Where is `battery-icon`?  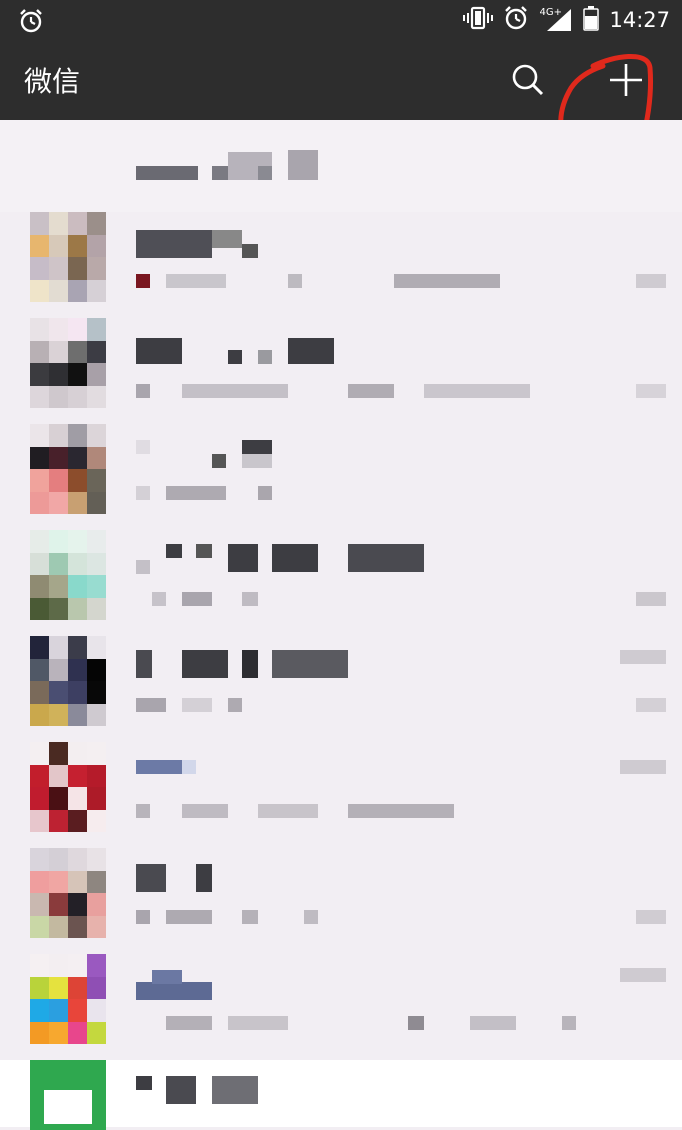 battery-icon is located at coordinates (591, 20).